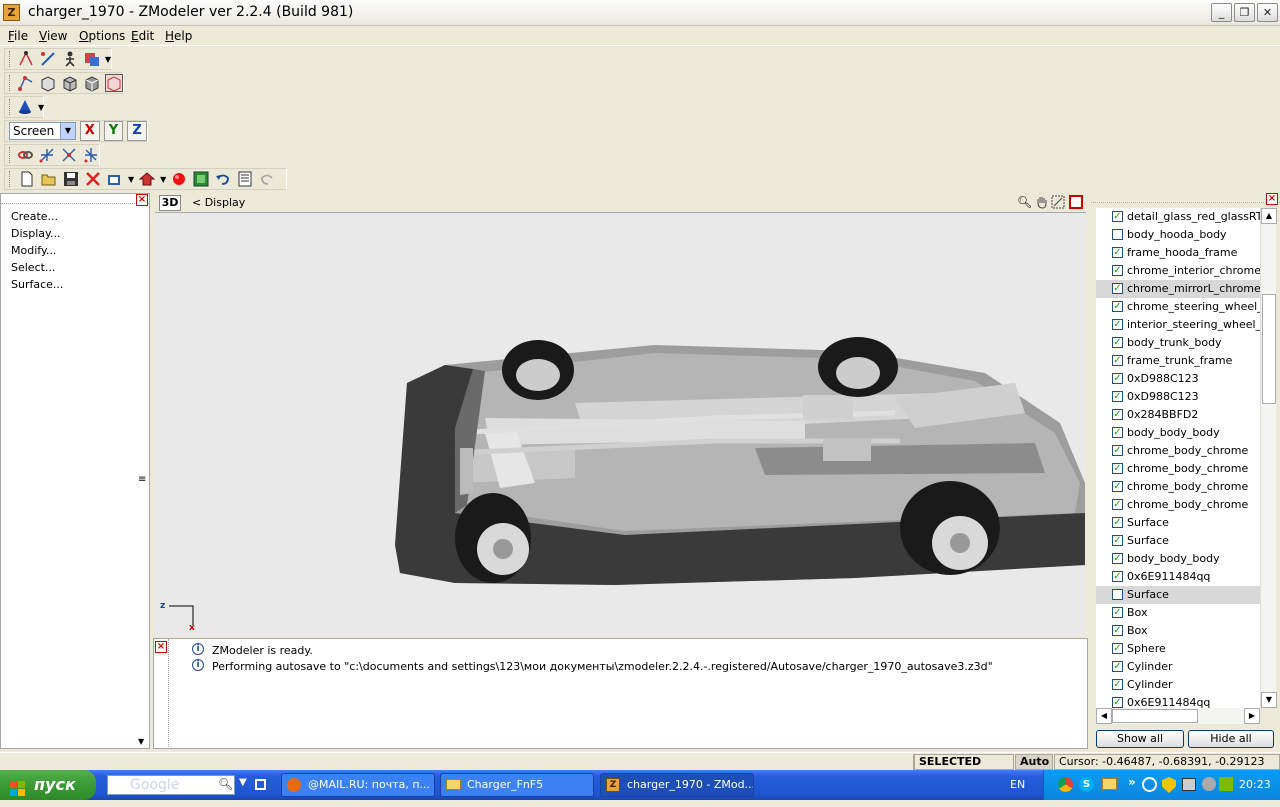 Image resolution: width=1280 pixels, height=807 pixels. Describe the element at coordinates (92, 59) in the screenshot. I see `select-group-icon` at that location.